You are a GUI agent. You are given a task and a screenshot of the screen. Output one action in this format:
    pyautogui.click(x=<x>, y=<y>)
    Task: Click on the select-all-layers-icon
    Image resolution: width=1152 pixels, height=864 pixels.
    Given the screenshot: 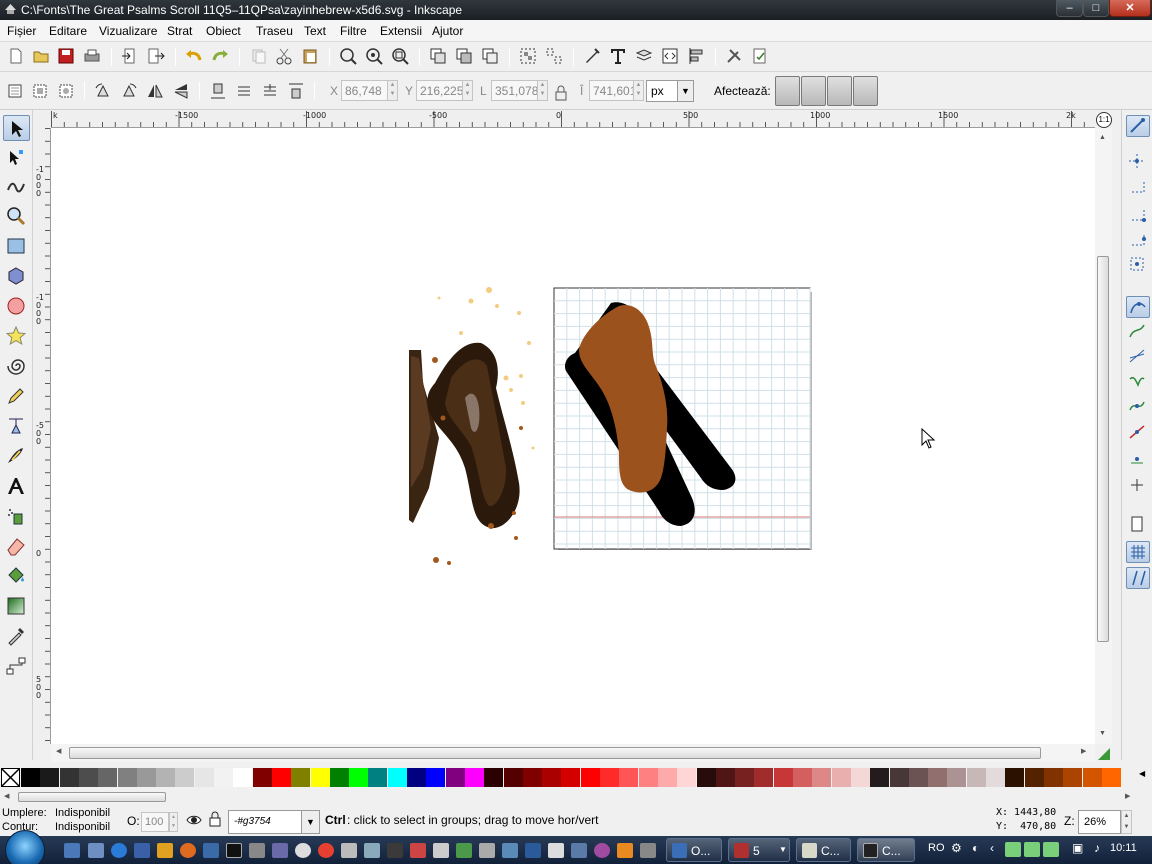 What is the action you would take?
    pyautogui.click(x=40, y=91)
    